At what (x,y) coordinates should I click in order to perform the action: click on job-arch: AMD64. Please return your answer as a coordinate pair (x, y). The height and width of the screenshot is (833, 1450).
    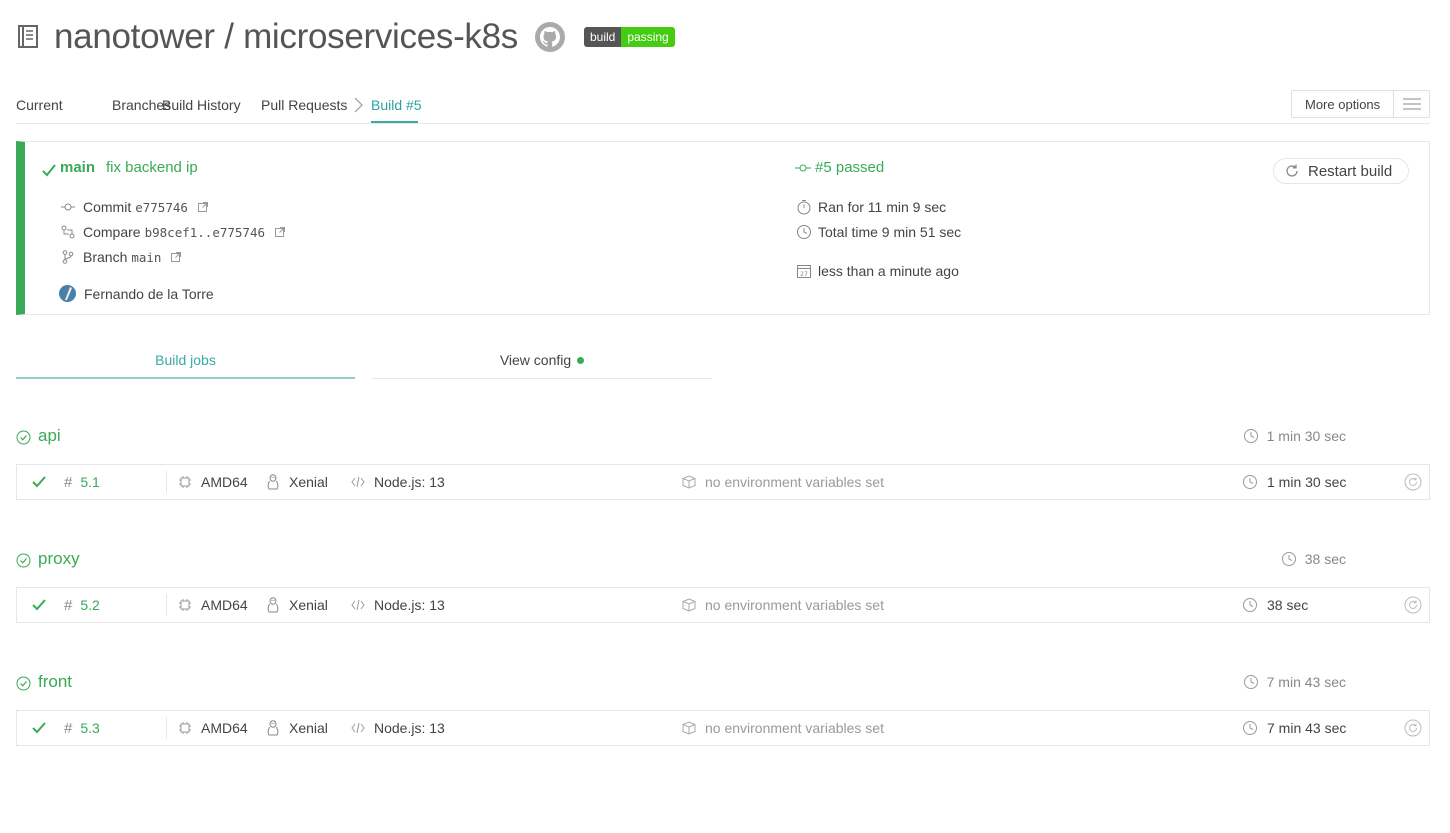
    Looking at the image, I should click on (213, 605).